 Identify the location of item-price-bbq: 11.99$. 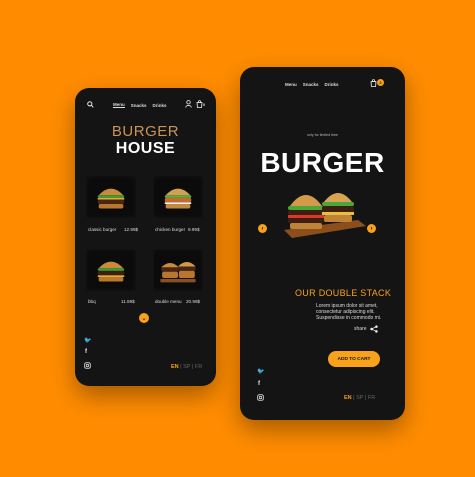
(128, 301).